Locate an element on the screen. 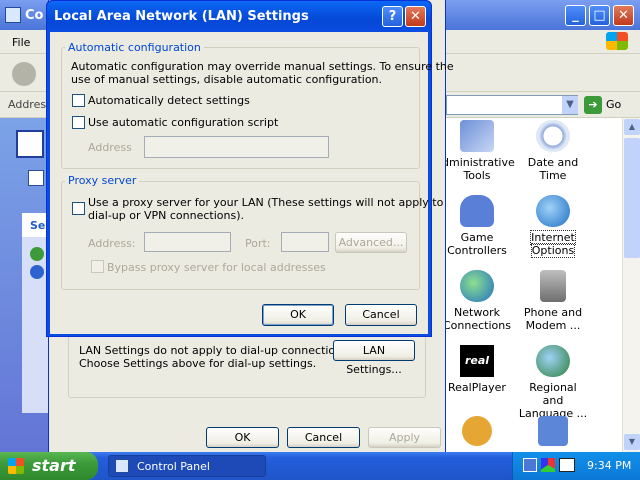 The width and height of the screenshot is (640, 480). port-input is located at coordinates (305, 242).